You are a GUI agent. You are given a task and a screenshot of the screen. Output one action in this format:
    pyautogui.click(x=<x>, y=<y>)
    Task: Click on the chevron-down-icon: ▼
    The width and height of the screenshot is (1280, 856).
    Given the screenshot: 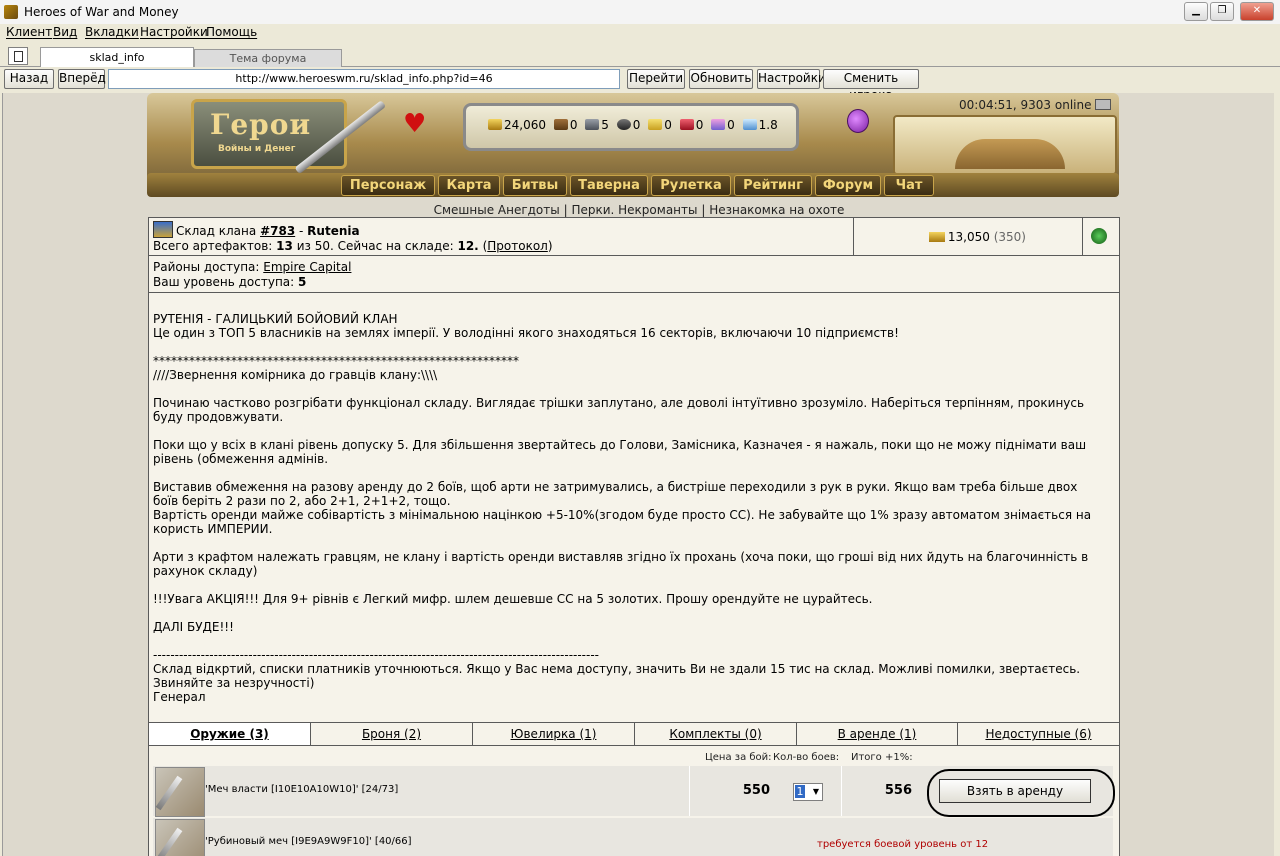 What is the action you would take?
    pyautogui.click(x=816, y=792)
    